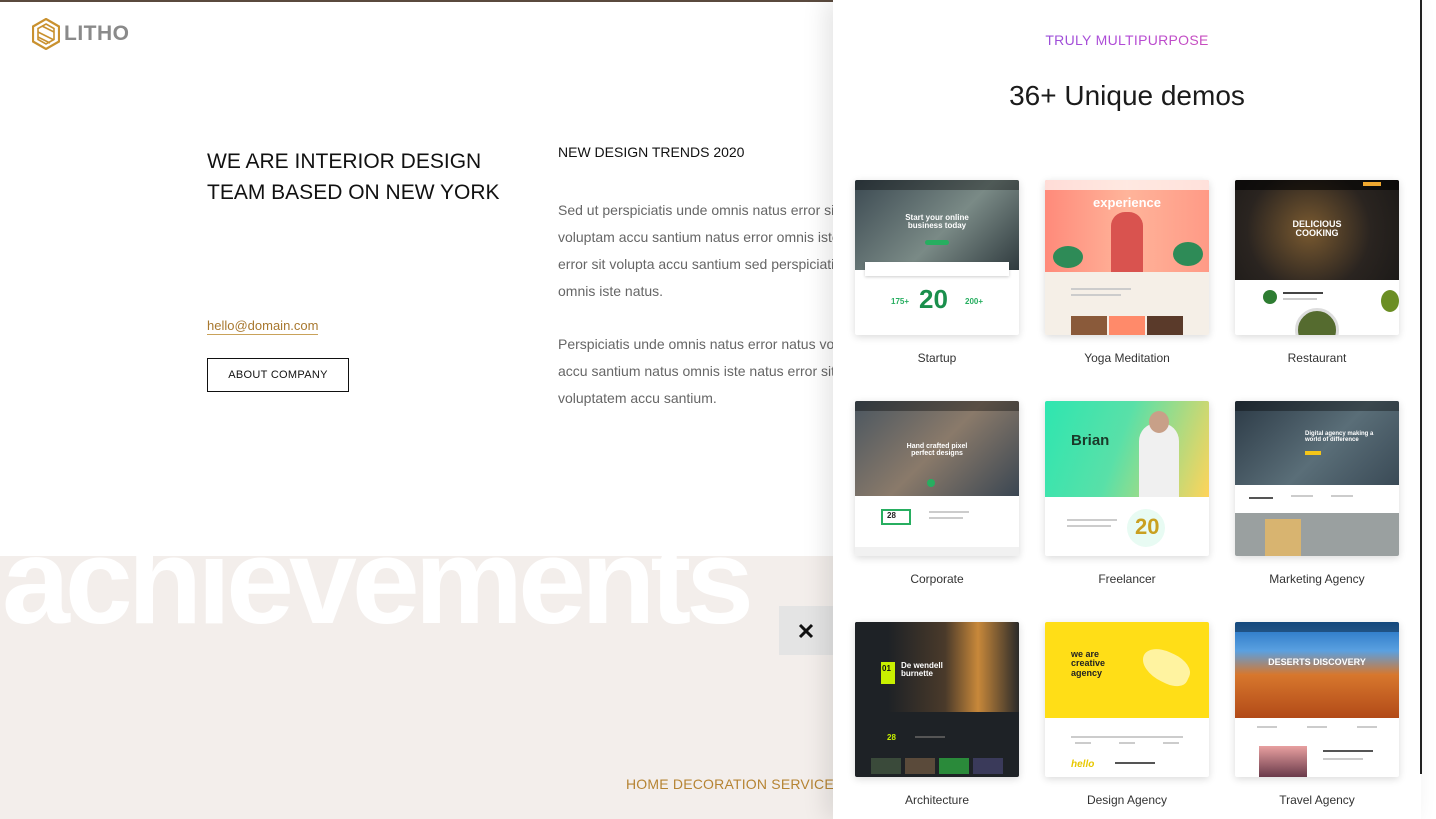 Image resolution: width=1436 pixels, height=819 pixels. I want to click on demo-card-restaurant: DELICIOUS COOKING Restaurant, so click(1317, 272).